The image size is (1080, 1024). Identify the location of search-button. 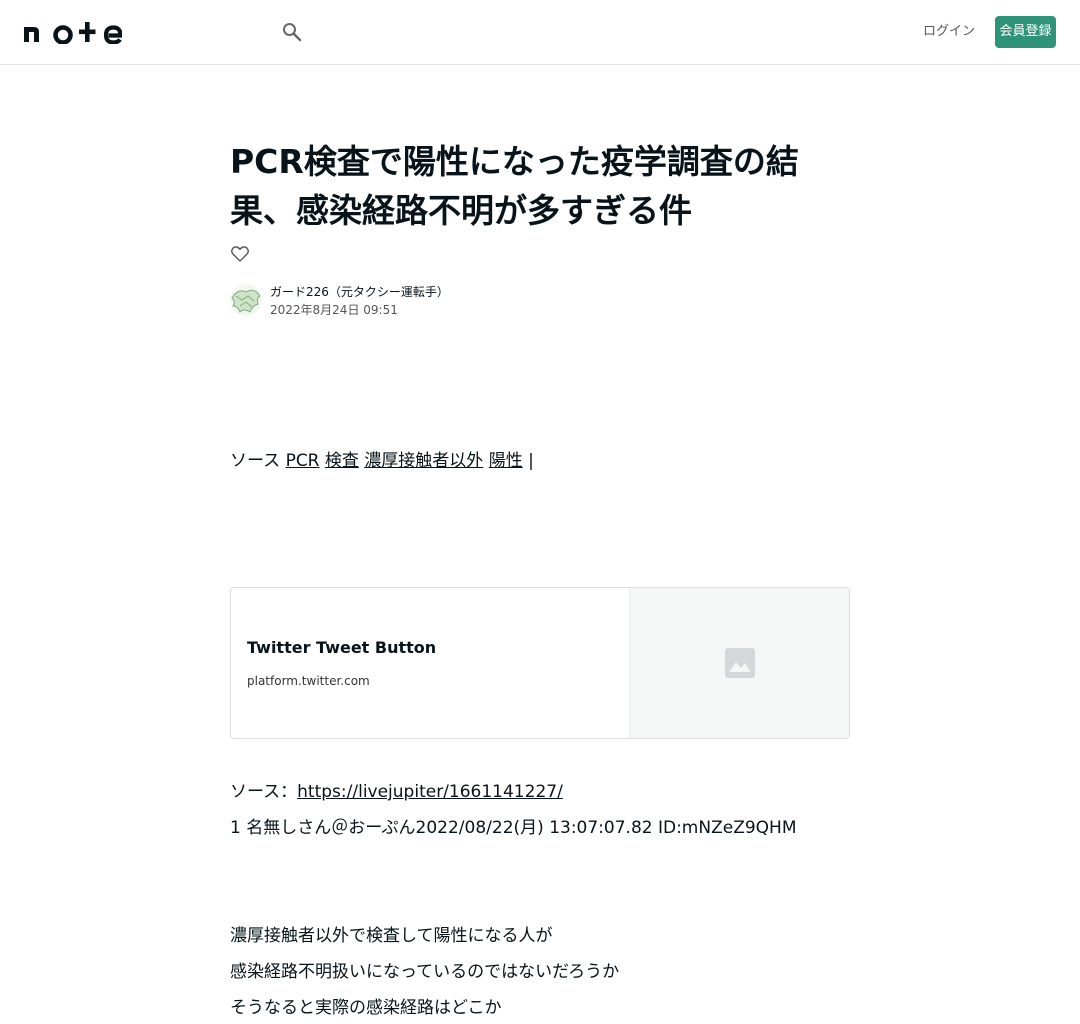
(292, 32).